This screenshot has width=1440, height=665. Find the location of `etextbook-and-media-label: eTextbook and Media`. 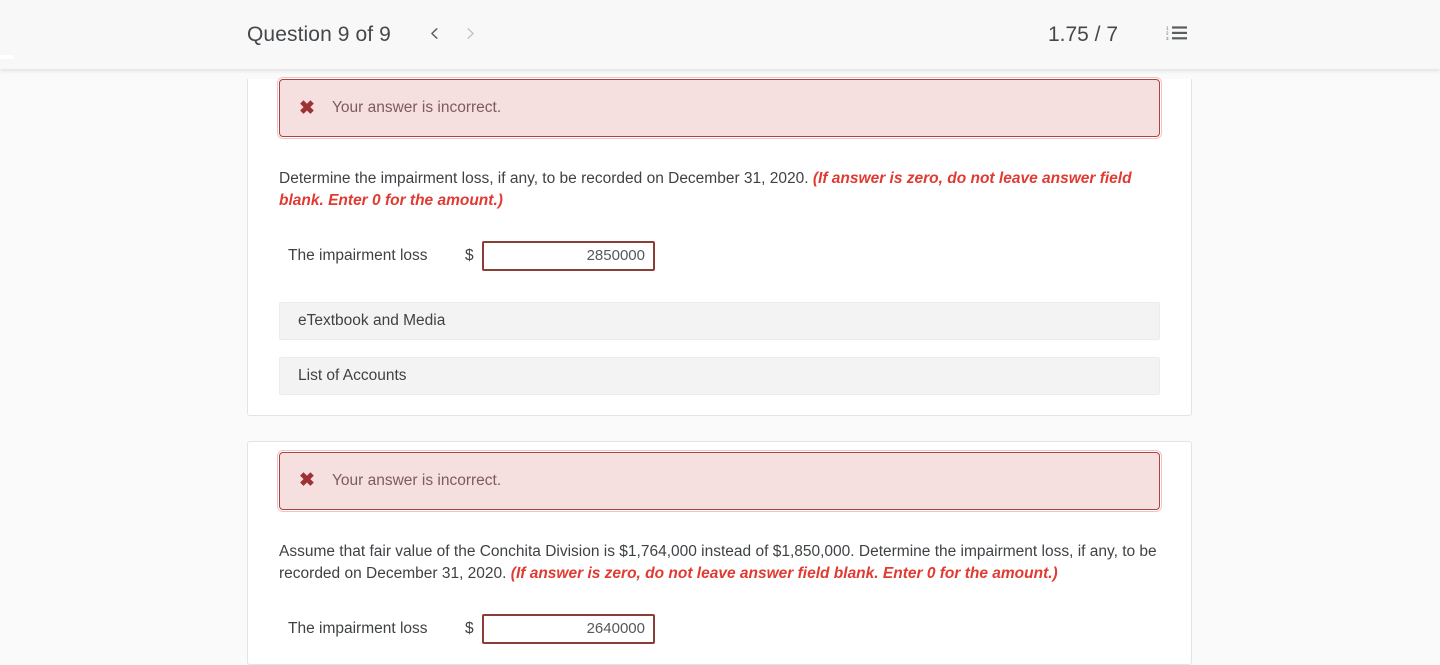

etextbook-and-media-label: eTextbook and Media is located at coordinates (372, 320).